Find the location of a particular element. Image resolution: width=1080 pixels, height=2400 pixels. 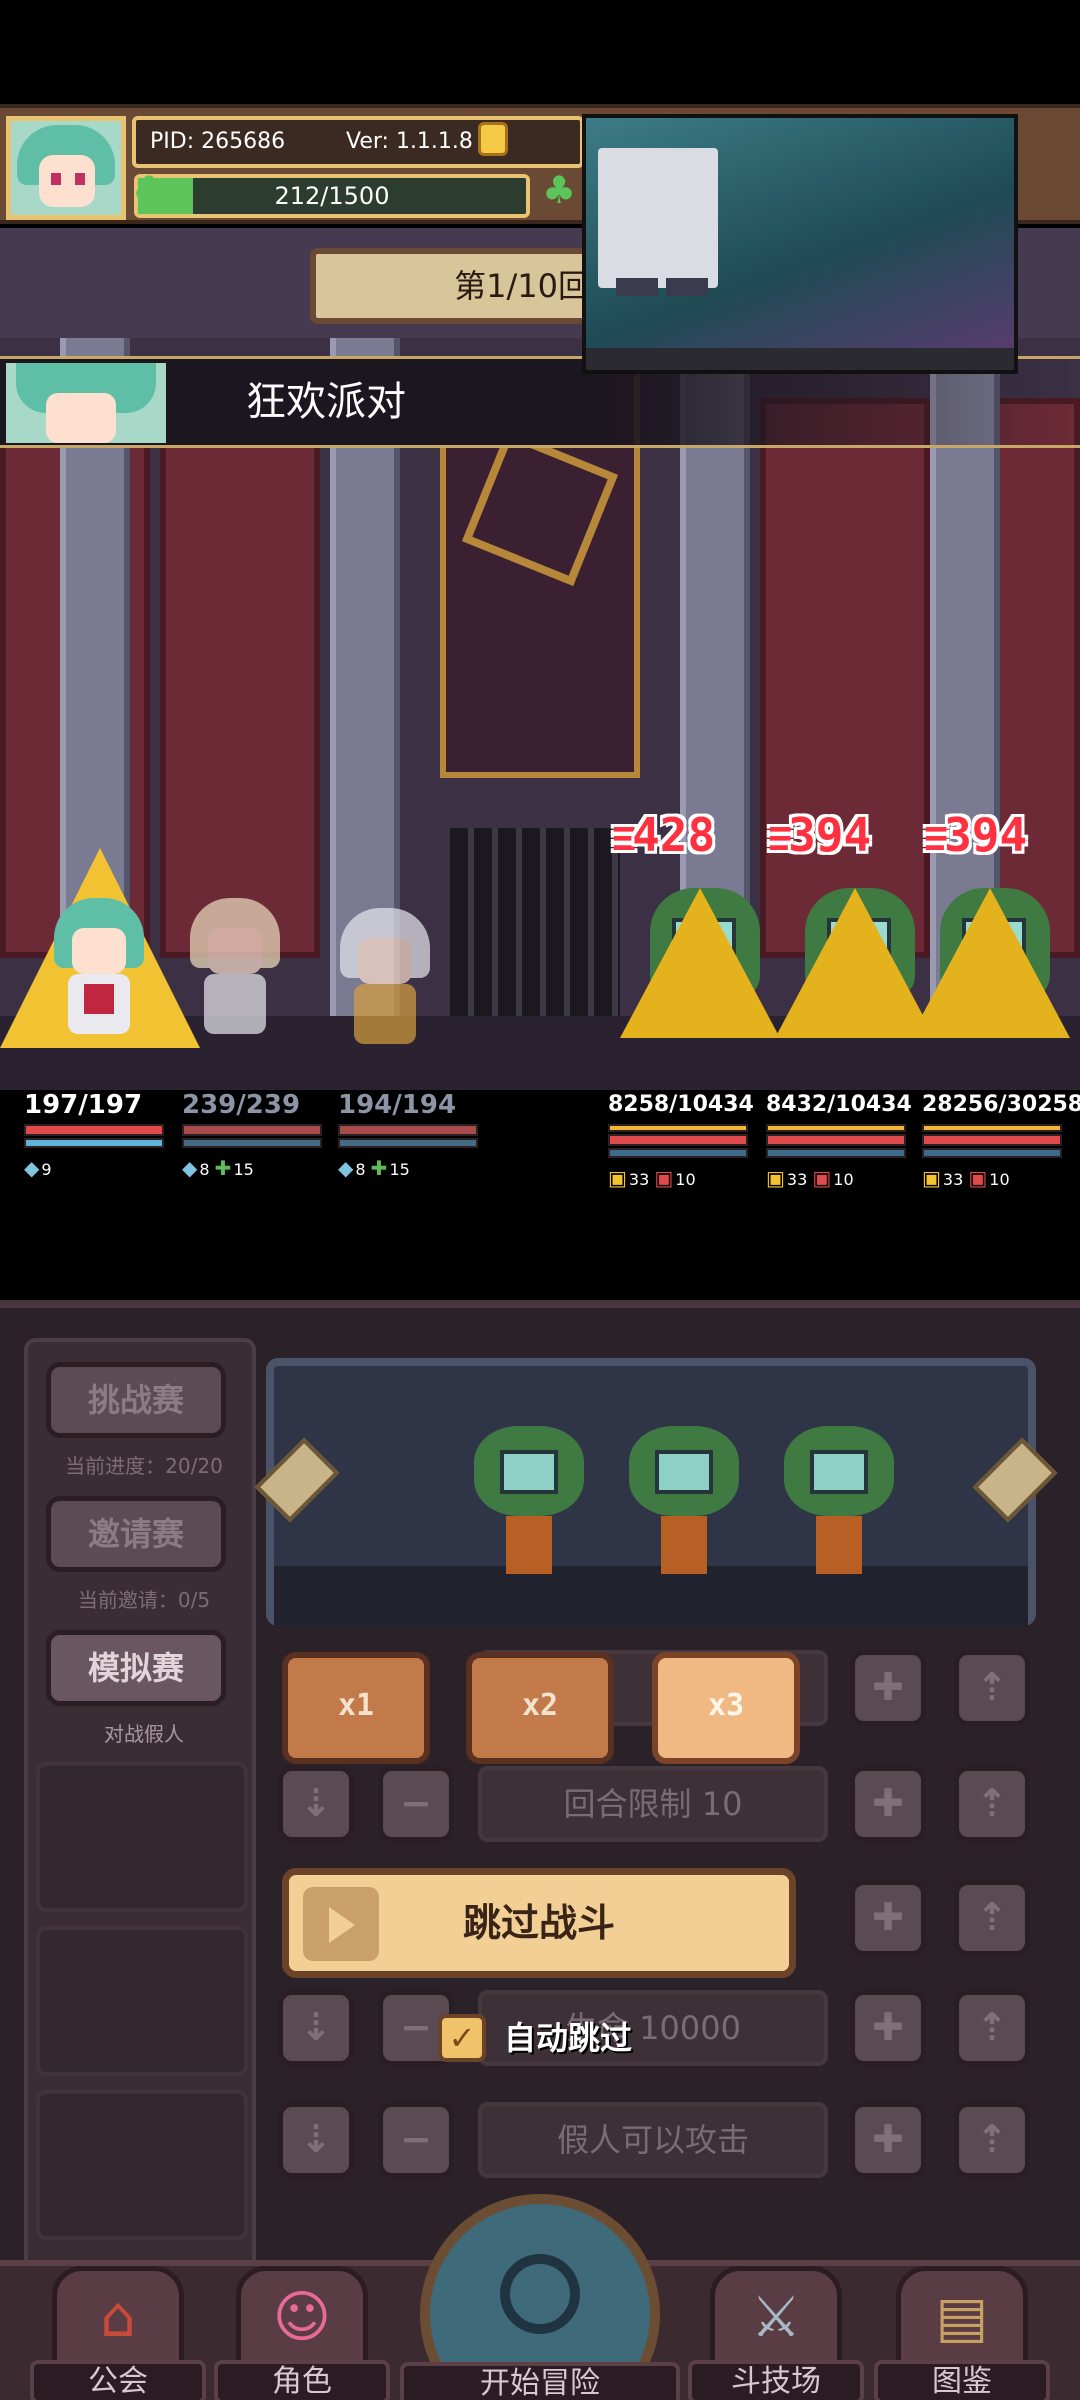

nav-character-label: 角色 is located at coordinates (302, 2380).